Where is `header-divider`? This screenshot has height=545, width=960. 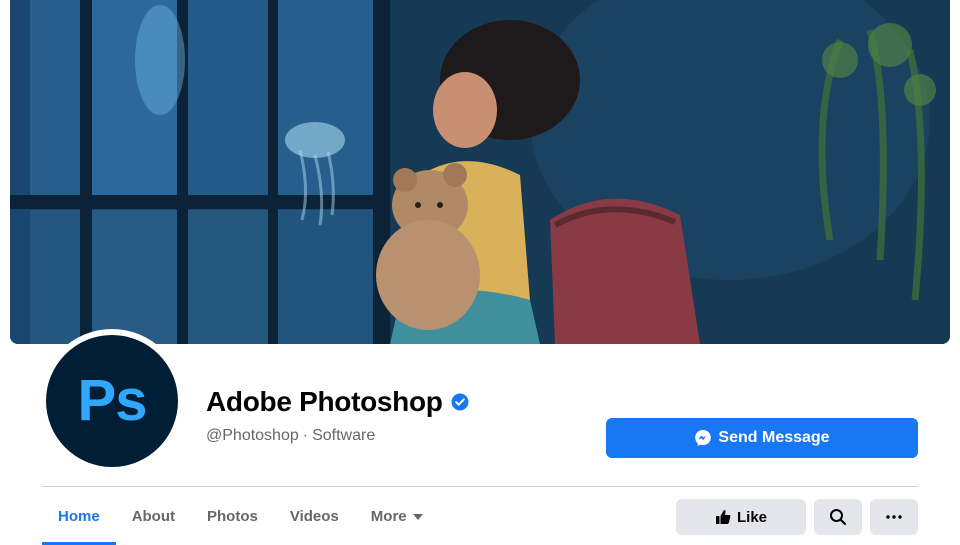
header-divider is located at coordinates (480, 486).